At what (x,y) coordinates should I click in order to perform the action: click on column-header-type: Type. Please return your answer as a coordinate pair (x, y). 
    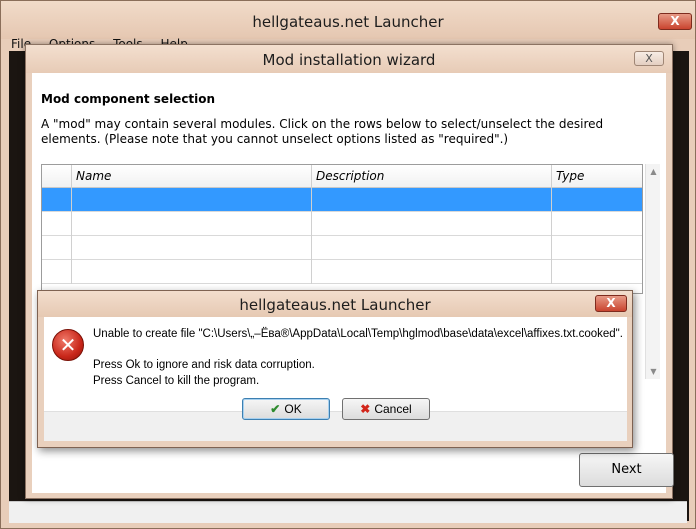
    Looking at the image, I should click on (597, 176).